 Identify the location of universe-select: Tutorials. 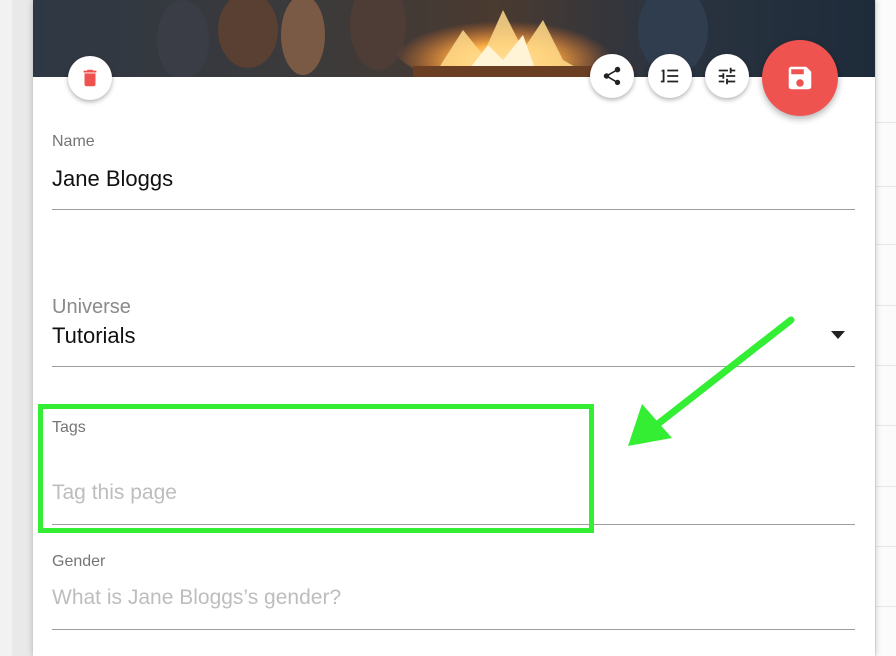
(94, 336).